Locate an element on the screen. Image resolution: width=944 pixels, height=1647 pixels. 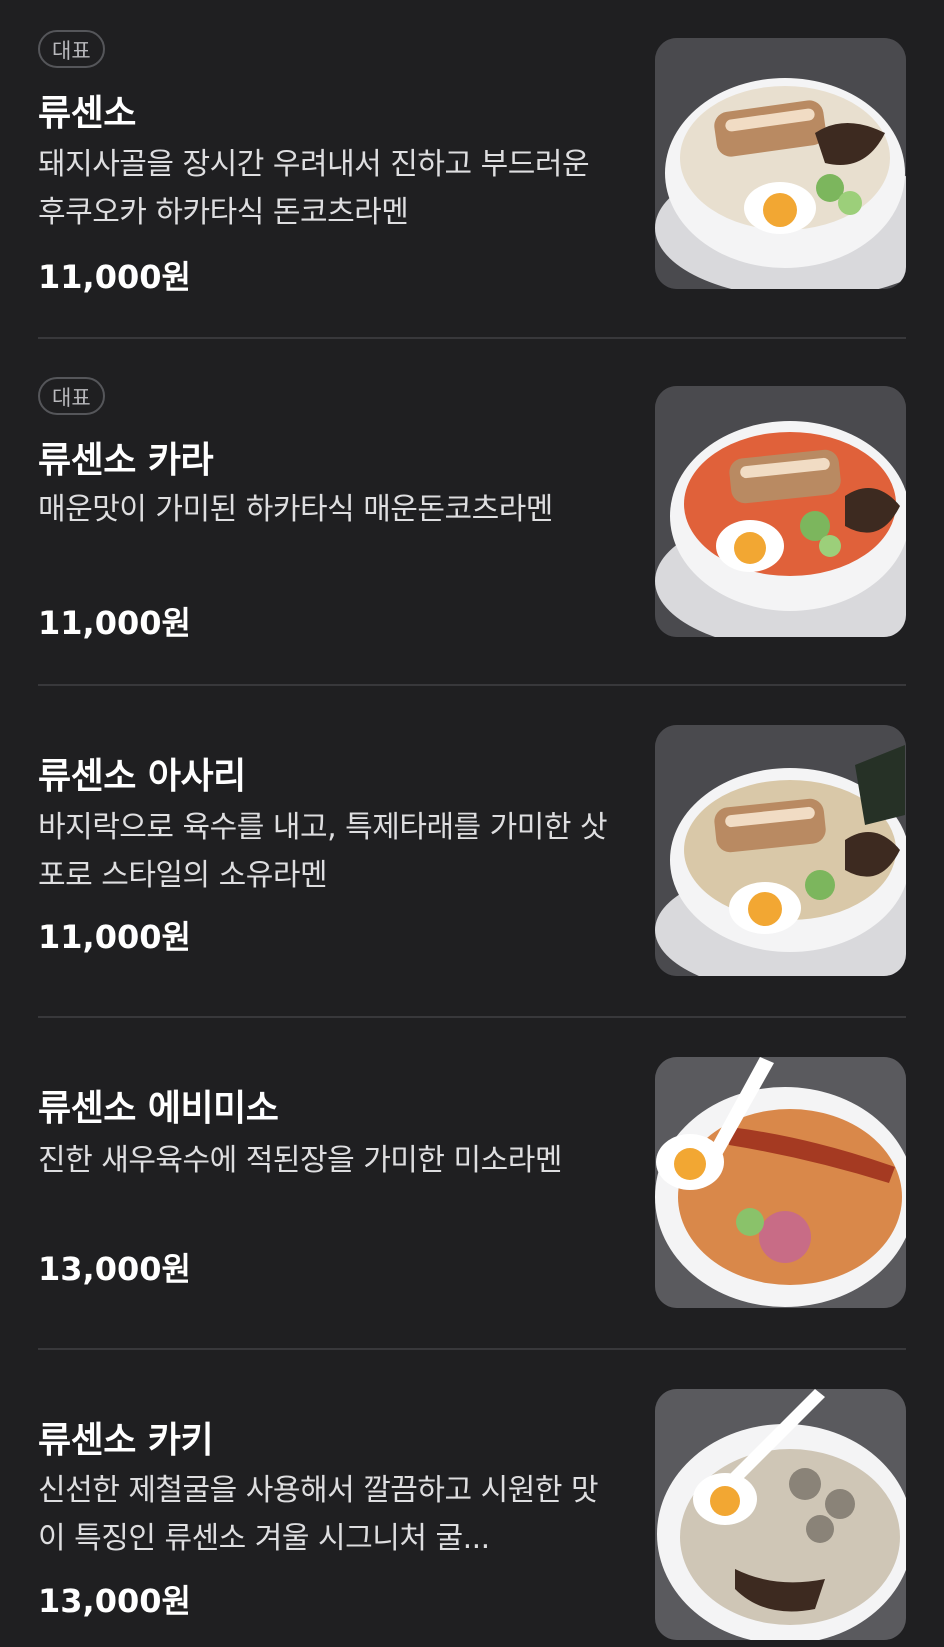
tonkotsu-ramen-photo is located at coordinates (780, 163).